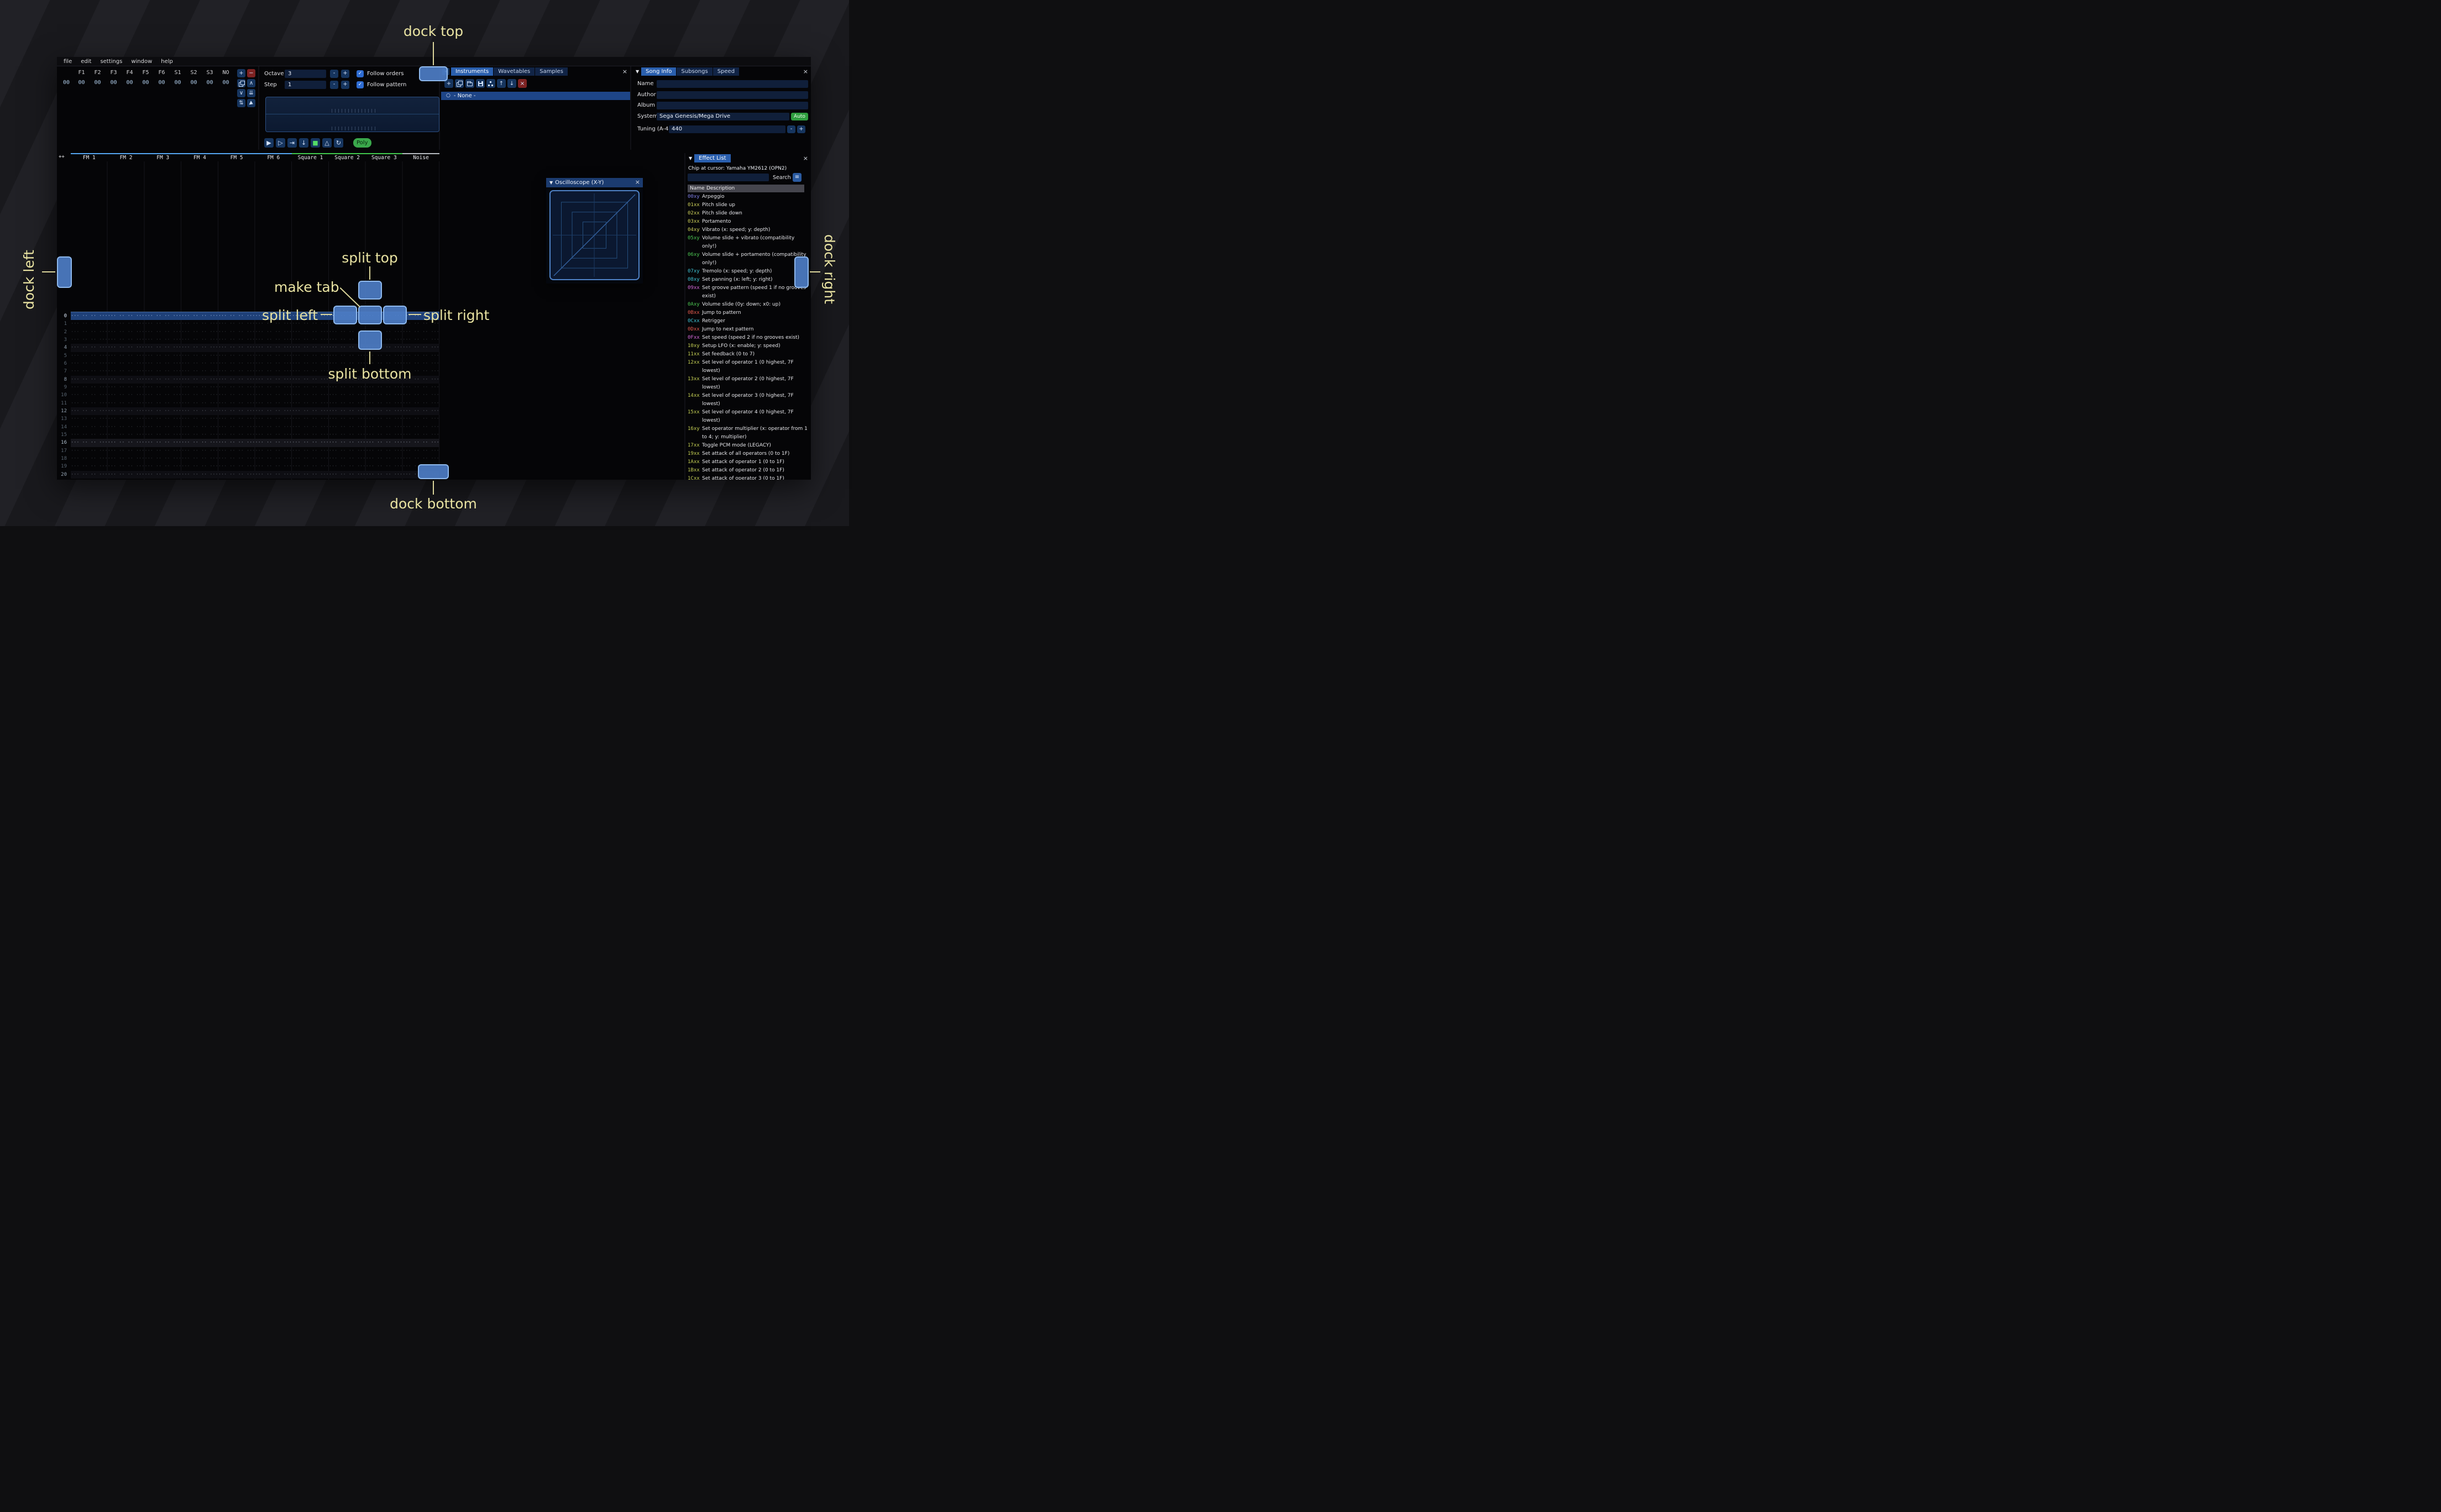  Describe the element at coordinates (637, 71) in the screenshot. I see `collapse-icon: ▼` at that location.